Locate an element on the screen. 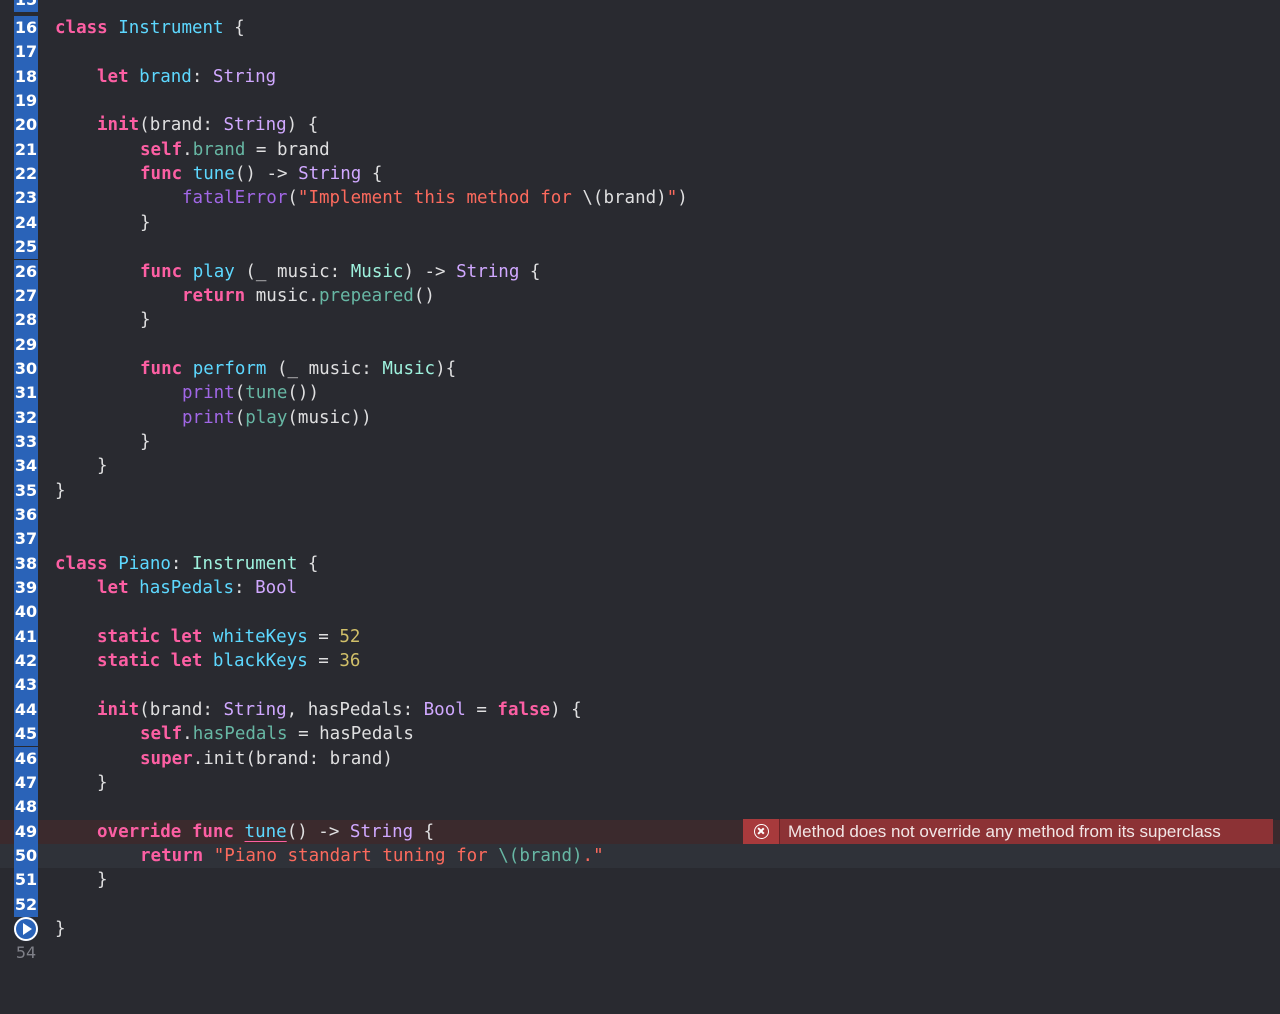  line-number: 54 is located at coordinates (26, 953).